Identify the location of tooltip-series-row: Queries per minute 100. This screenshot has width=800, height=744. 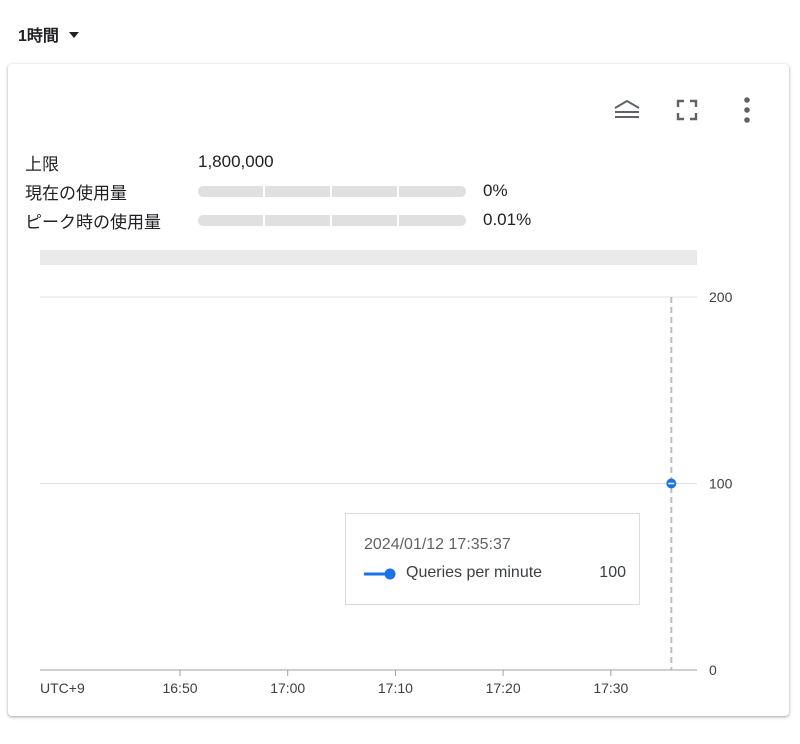
(495, 574).